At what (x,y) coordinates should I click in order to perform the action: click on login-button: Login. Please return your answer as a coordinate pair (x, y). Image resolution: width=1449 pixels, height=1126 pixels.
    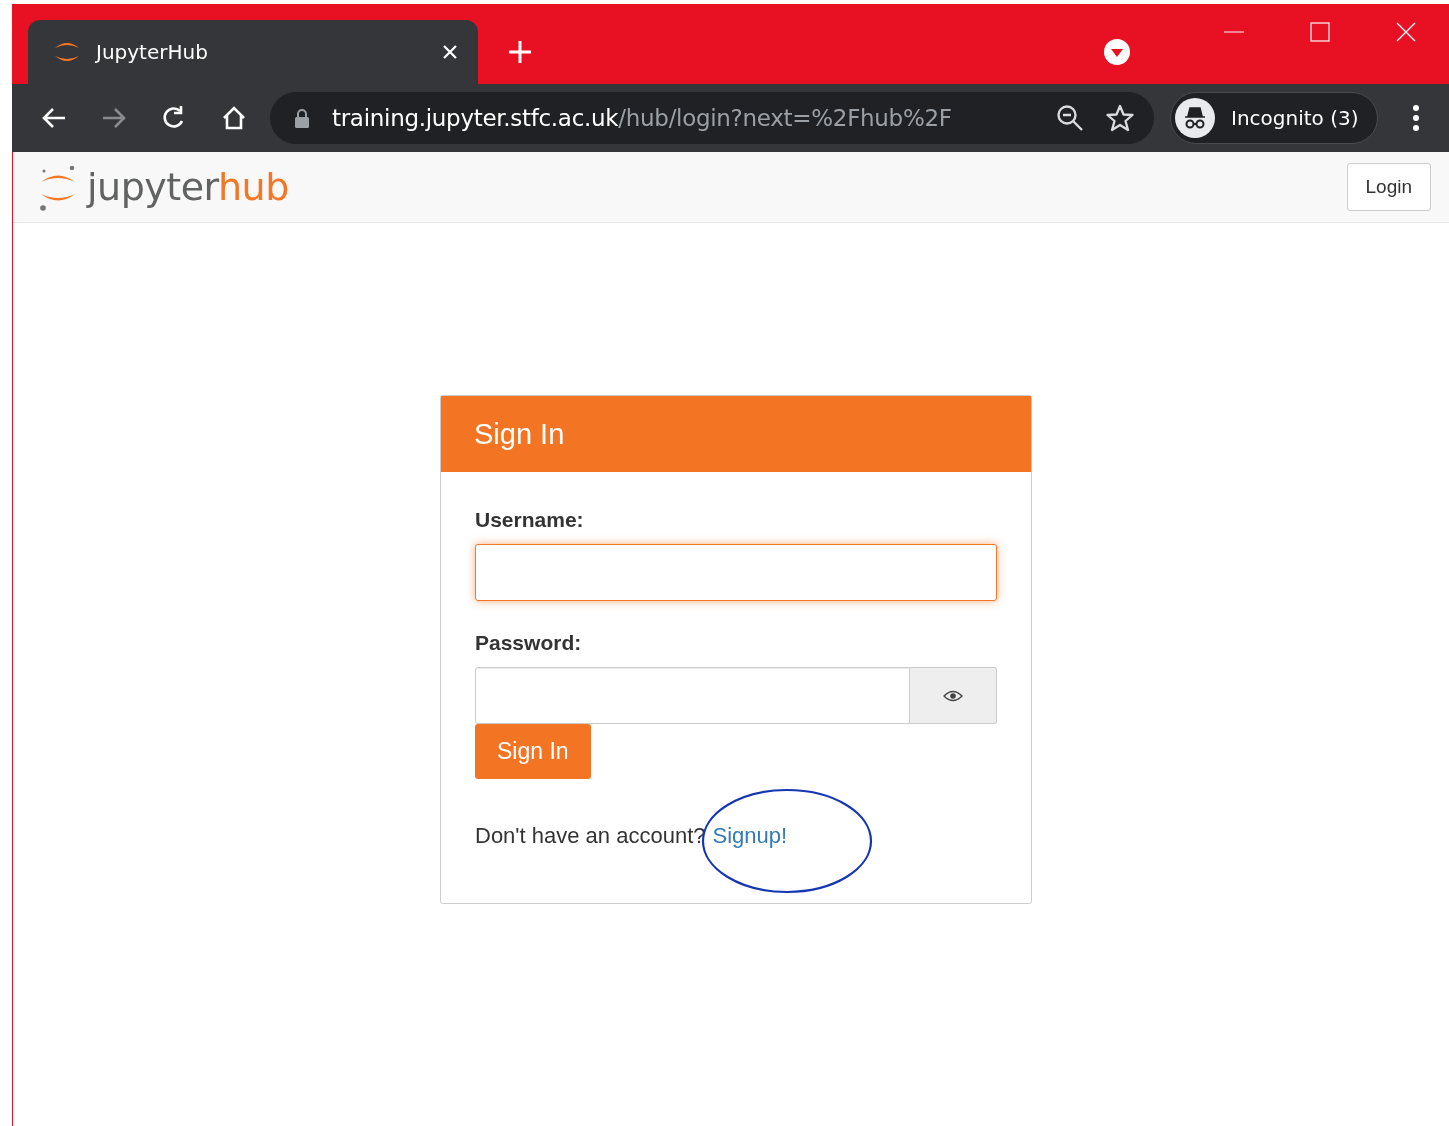
    Looking at the image, I should click on (1388, 187).